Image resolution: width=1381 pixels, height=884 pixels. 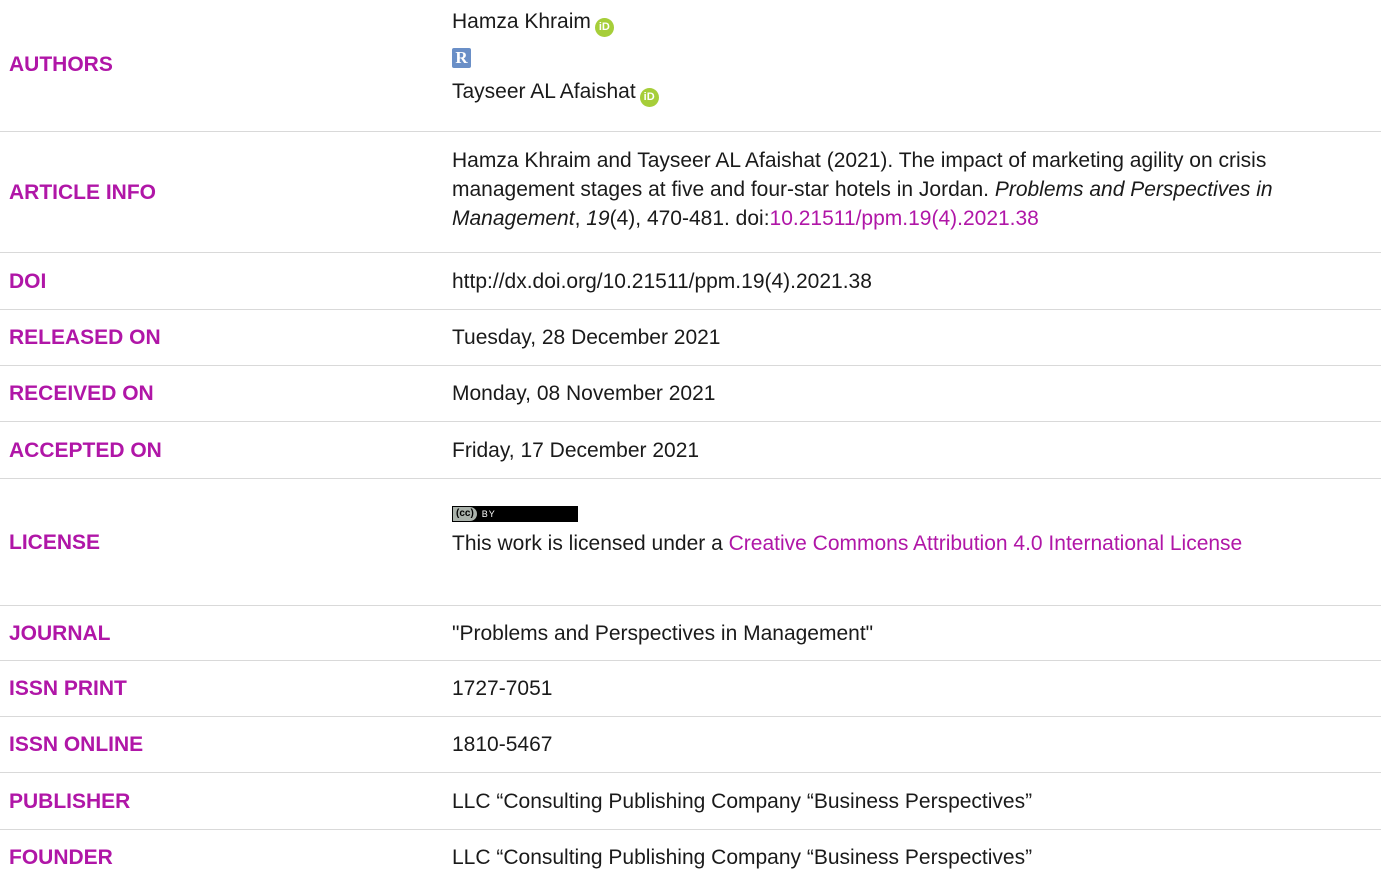 What do you see at coordinates (60, 633) in the screenshot?
I see `label-journal: JOURNAL` at bounding box center [60, 633].